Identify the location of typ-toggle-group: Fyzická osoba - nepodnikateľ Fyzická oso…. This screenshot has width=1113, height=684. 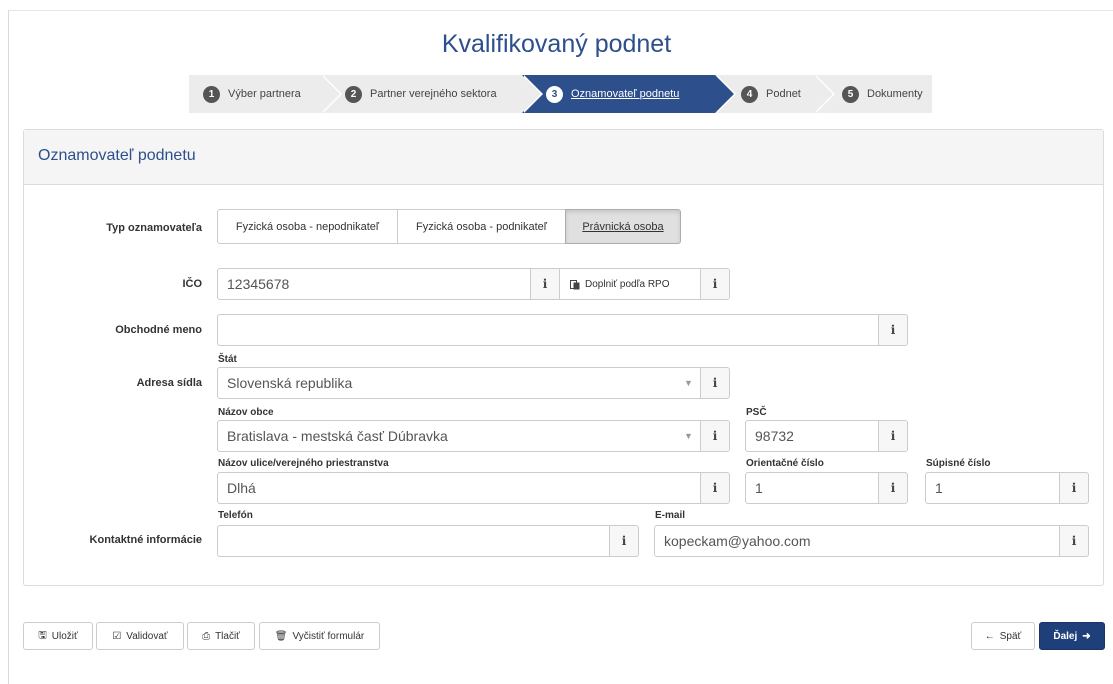
(449, 226).